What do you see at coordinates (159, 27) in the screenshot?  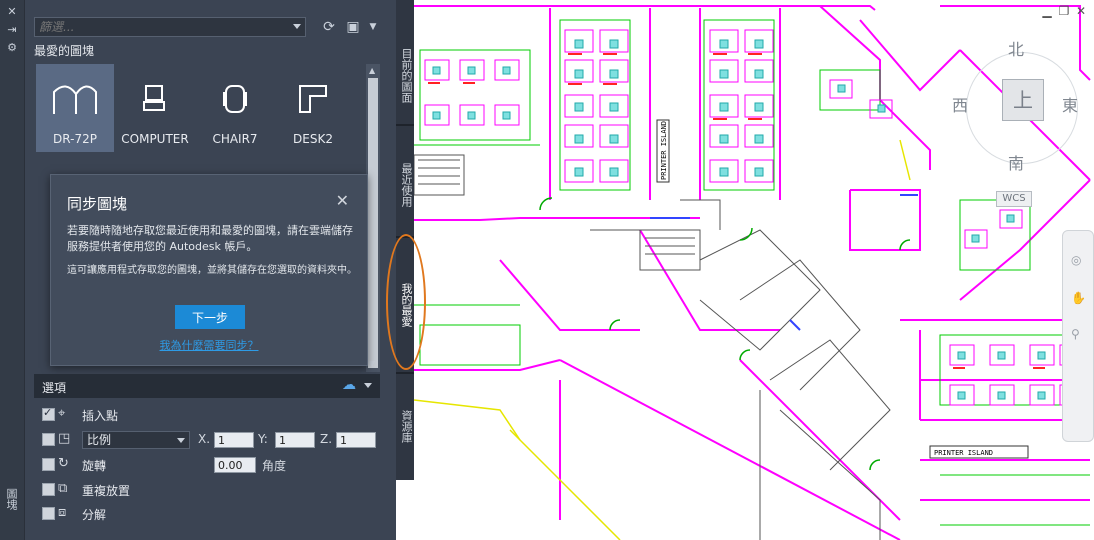 I see `filter-input` at bounding box center [159, 27].